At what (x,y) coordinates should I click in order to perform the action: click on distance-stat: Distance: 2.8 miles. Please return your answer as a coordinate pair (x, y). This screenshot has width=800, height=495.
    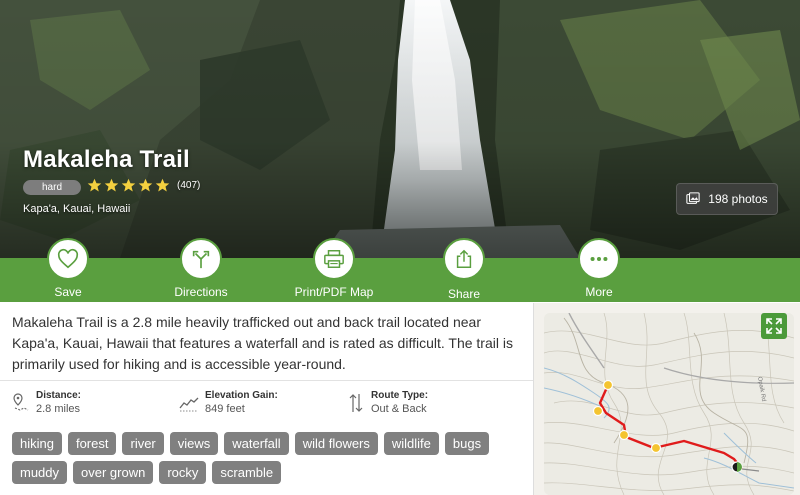
    Looking at the image, I should click on (46, 402).